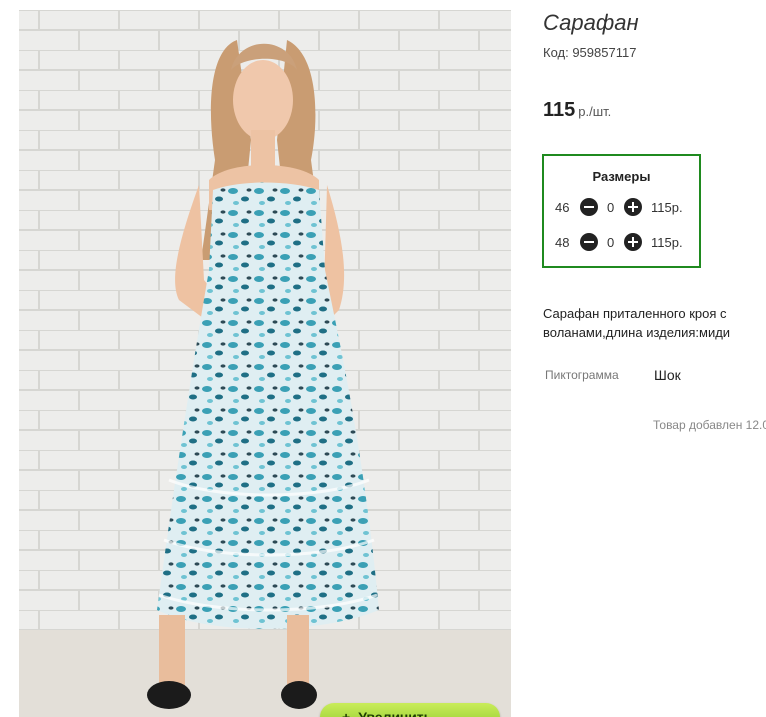  I want to click on pictogram-label: Пиктограмма, so click(582, 375).